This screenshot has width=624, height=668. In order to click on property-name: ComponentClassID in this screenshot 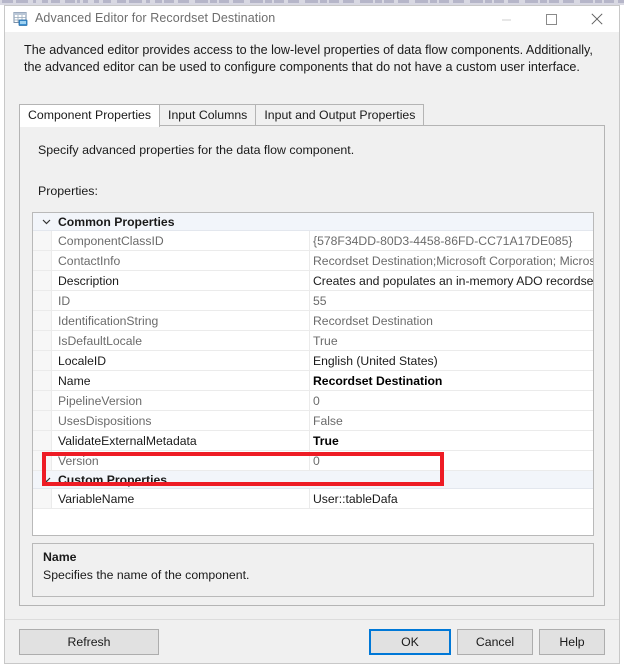, I will do `click(111, 241)`.